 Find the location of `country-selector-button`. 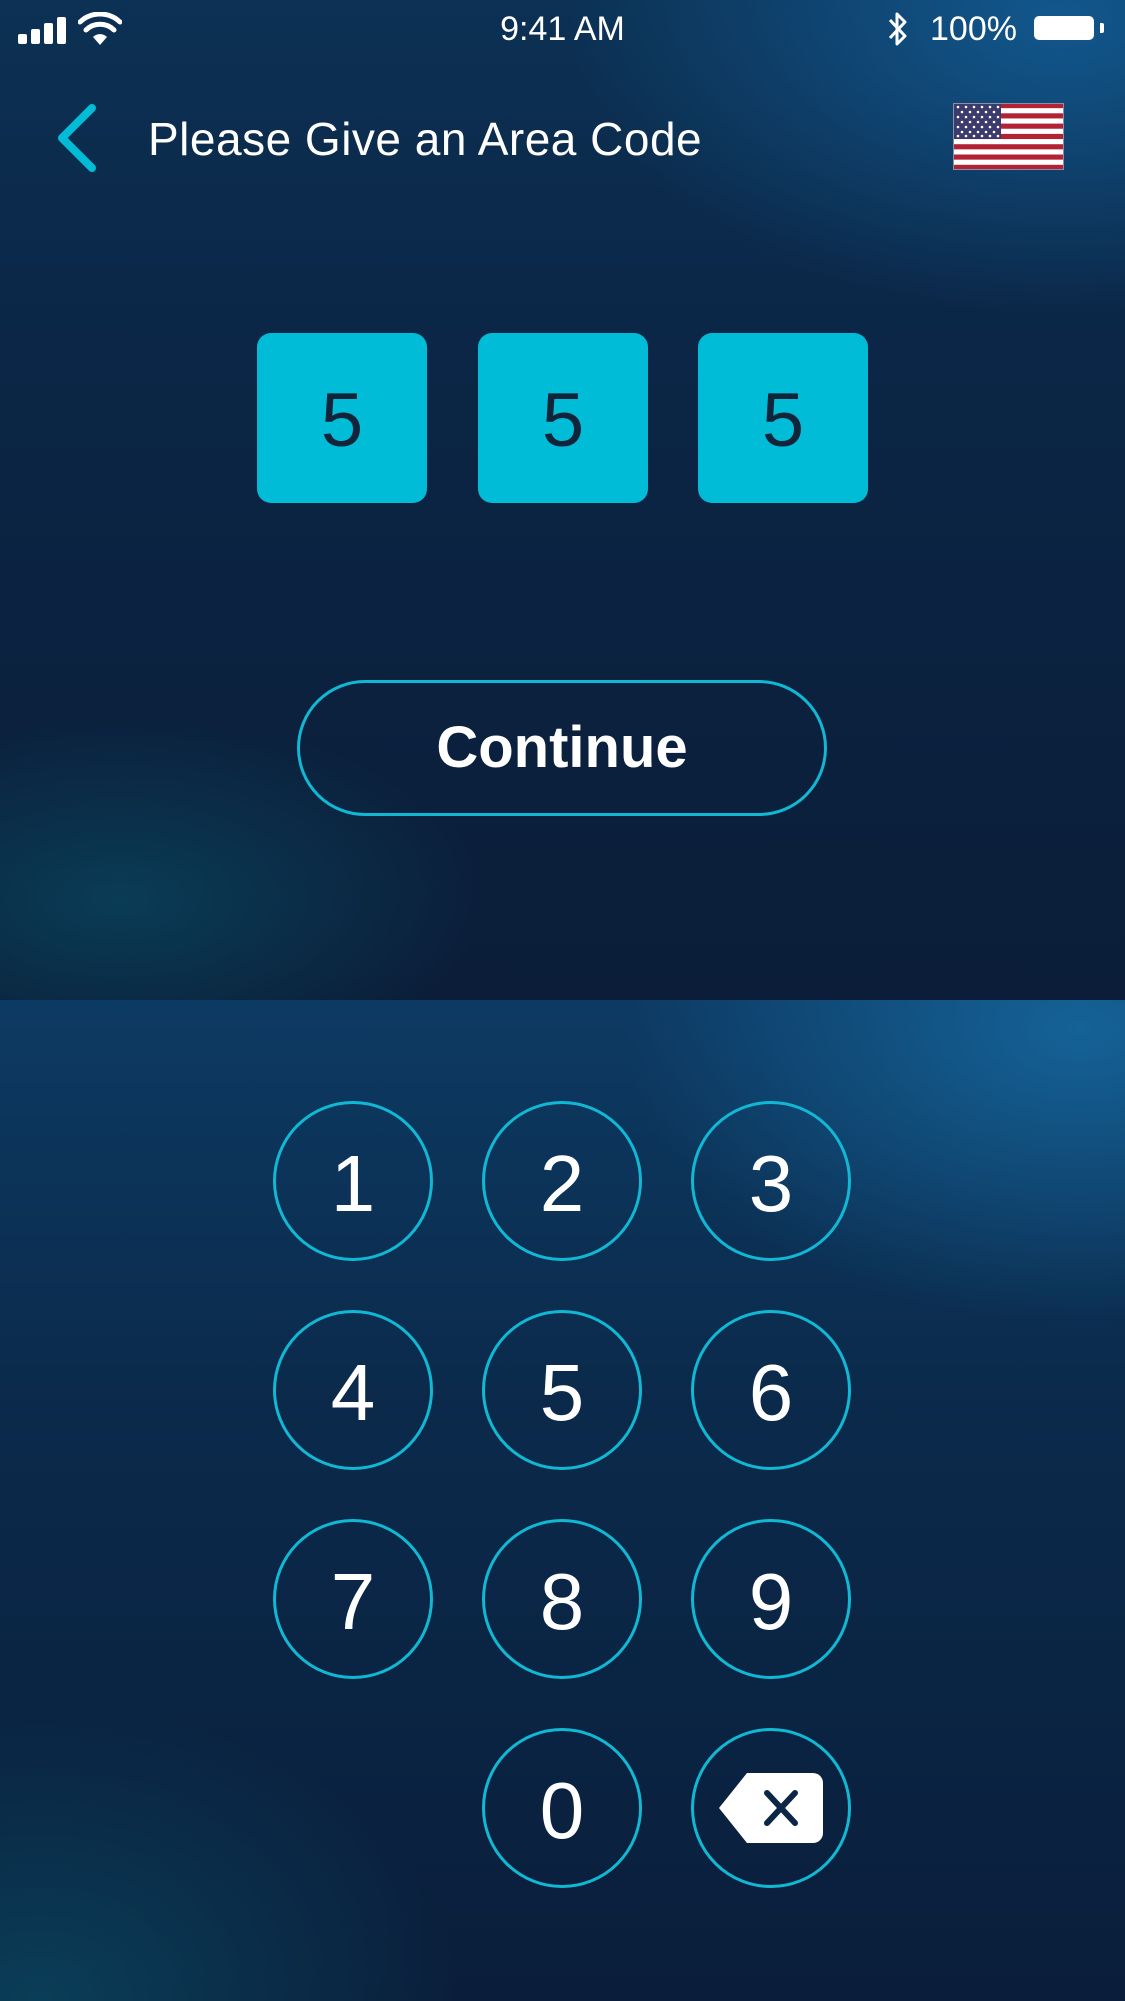

country-selector-button is located at coordinates (1008, 136).